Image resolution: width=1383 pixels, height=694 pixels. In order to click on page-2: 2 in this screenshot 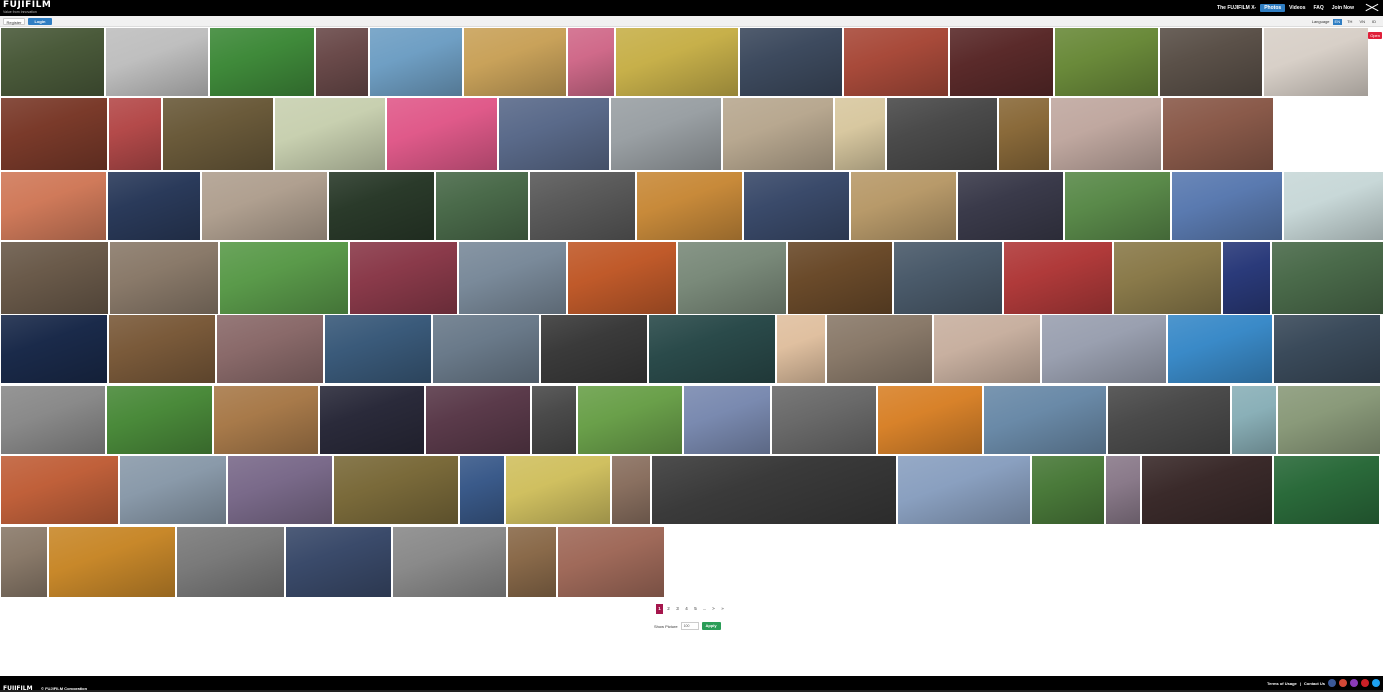, I will do `click(668, 609)`.